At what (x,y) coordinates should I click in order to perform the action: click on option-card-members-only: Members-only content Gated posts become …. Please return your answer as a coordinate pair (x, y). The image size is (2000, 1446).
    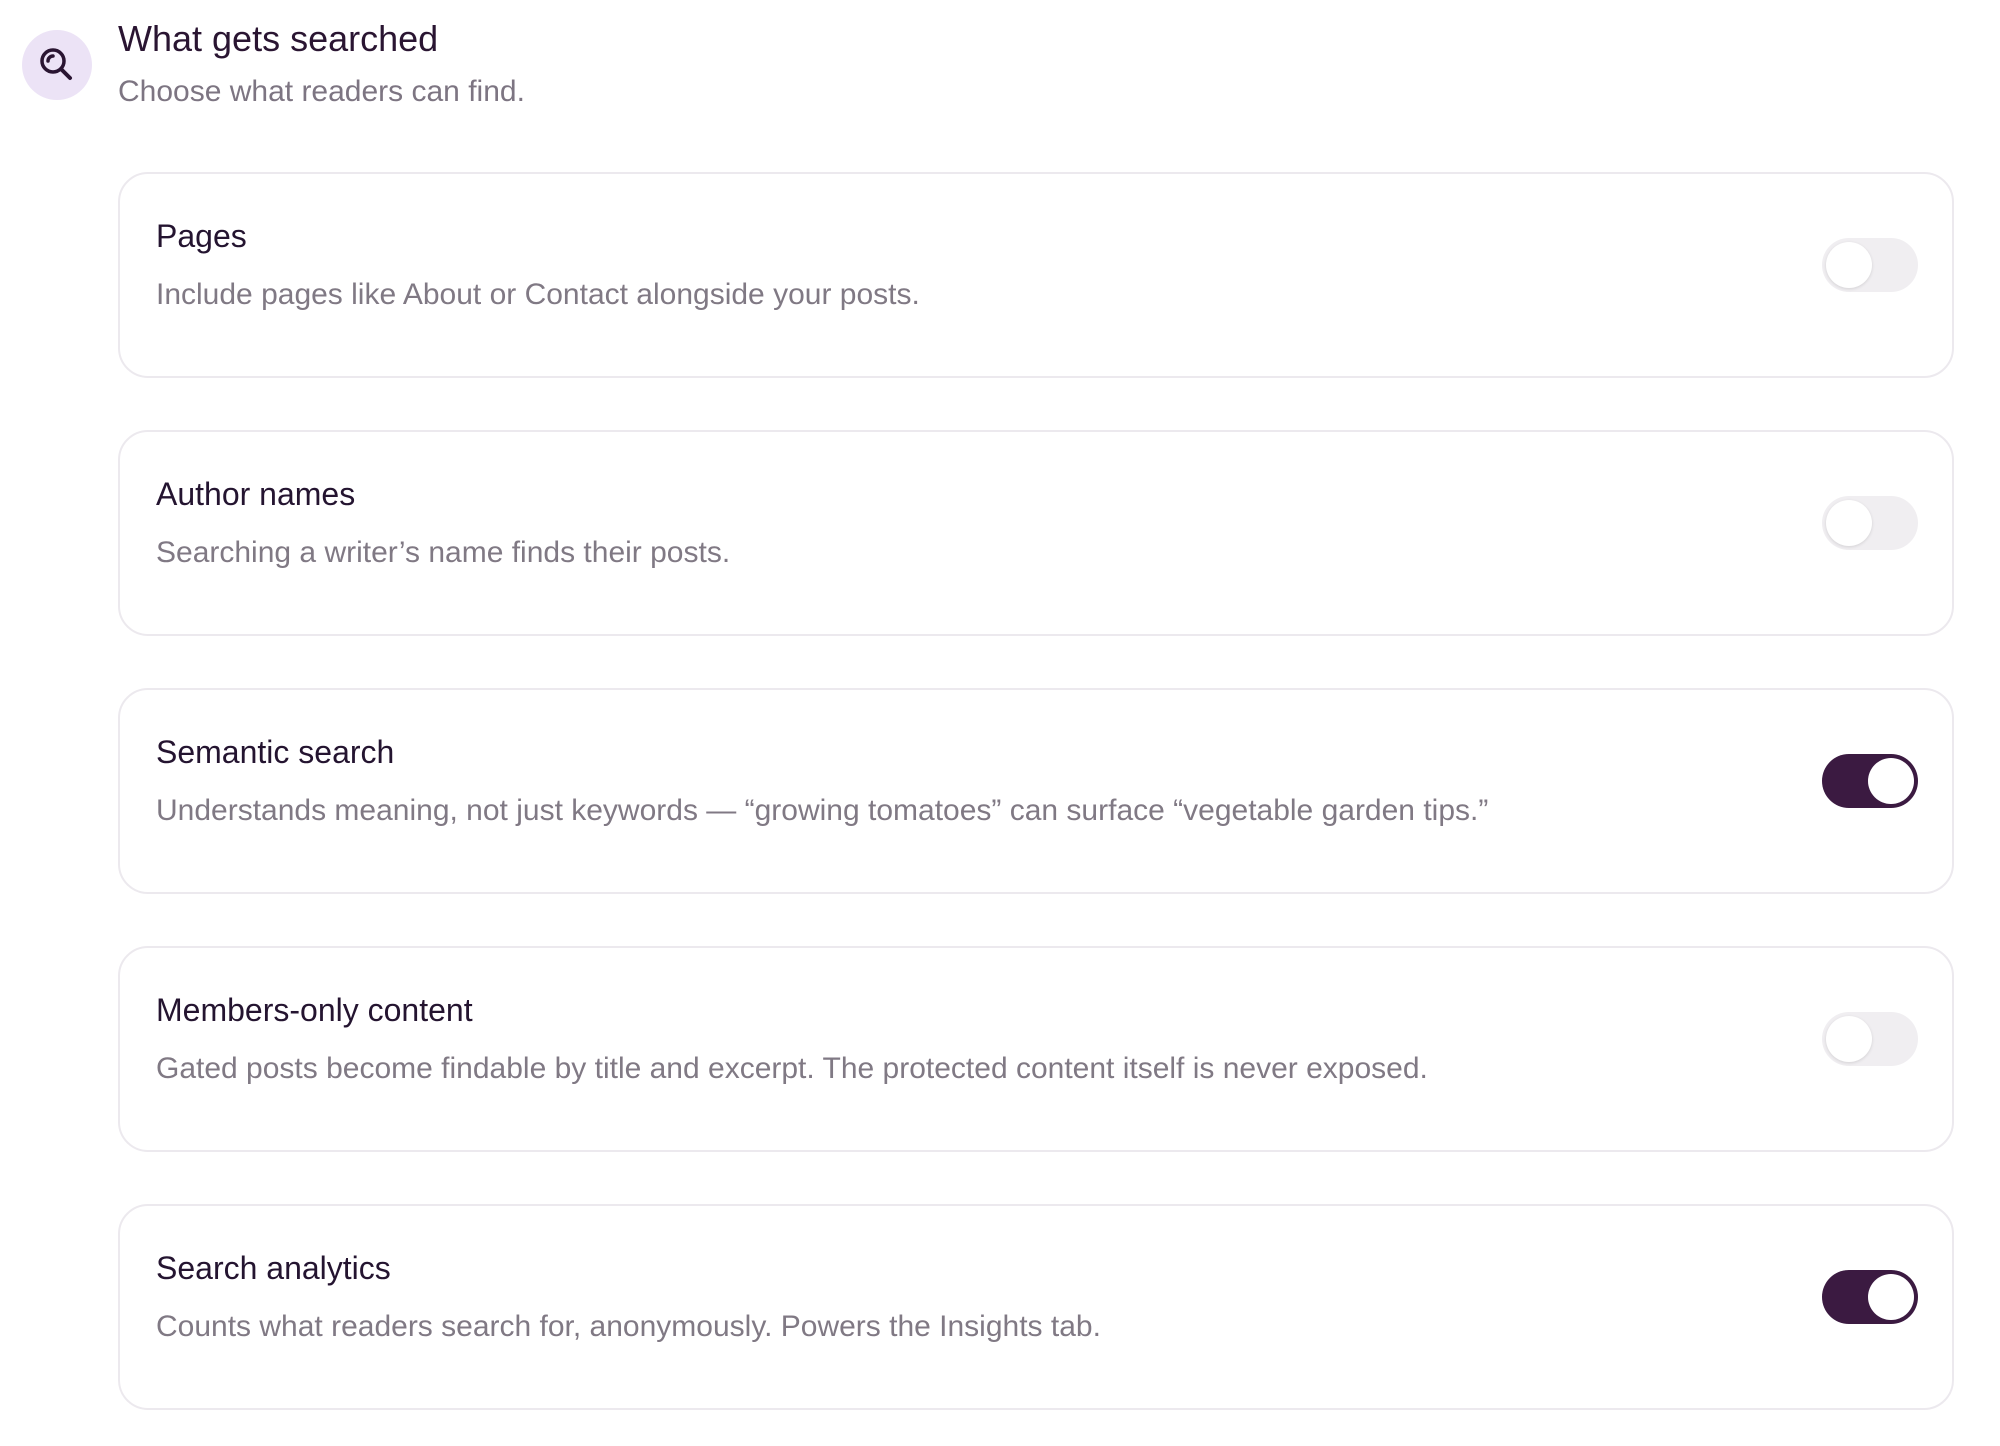
    Looking at the image, I should click on (1036, 1049).